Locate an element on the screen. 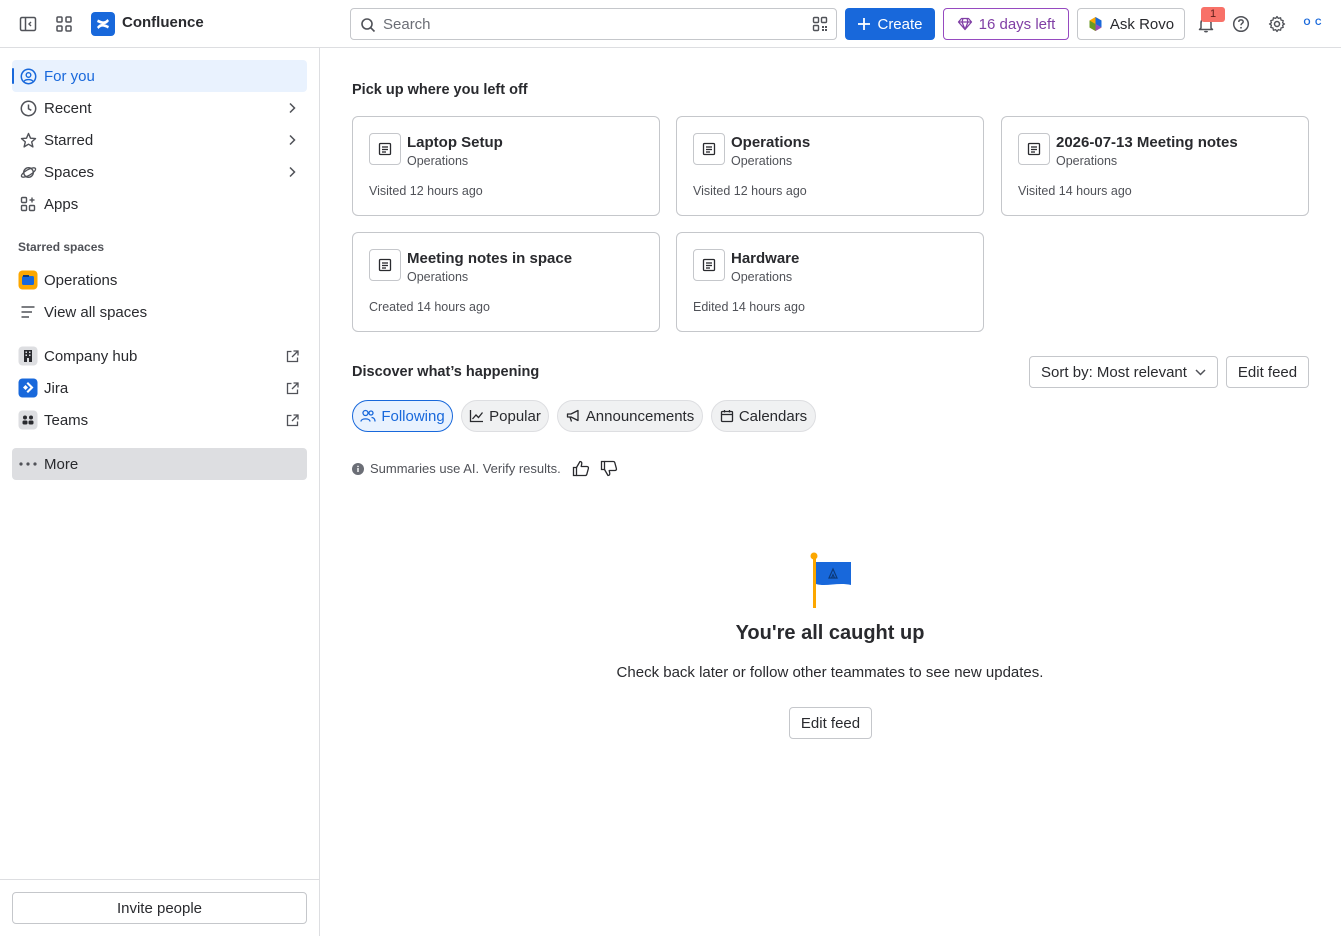 This screenshot has width=1341, height=936. card-meta: Edited 14 hours ago is located at coordinates (749, 307).